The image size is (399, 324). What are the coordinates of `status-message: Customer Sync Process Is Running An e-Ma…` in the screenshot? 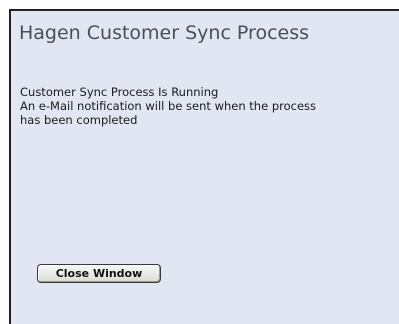 It's located at (209, 106).